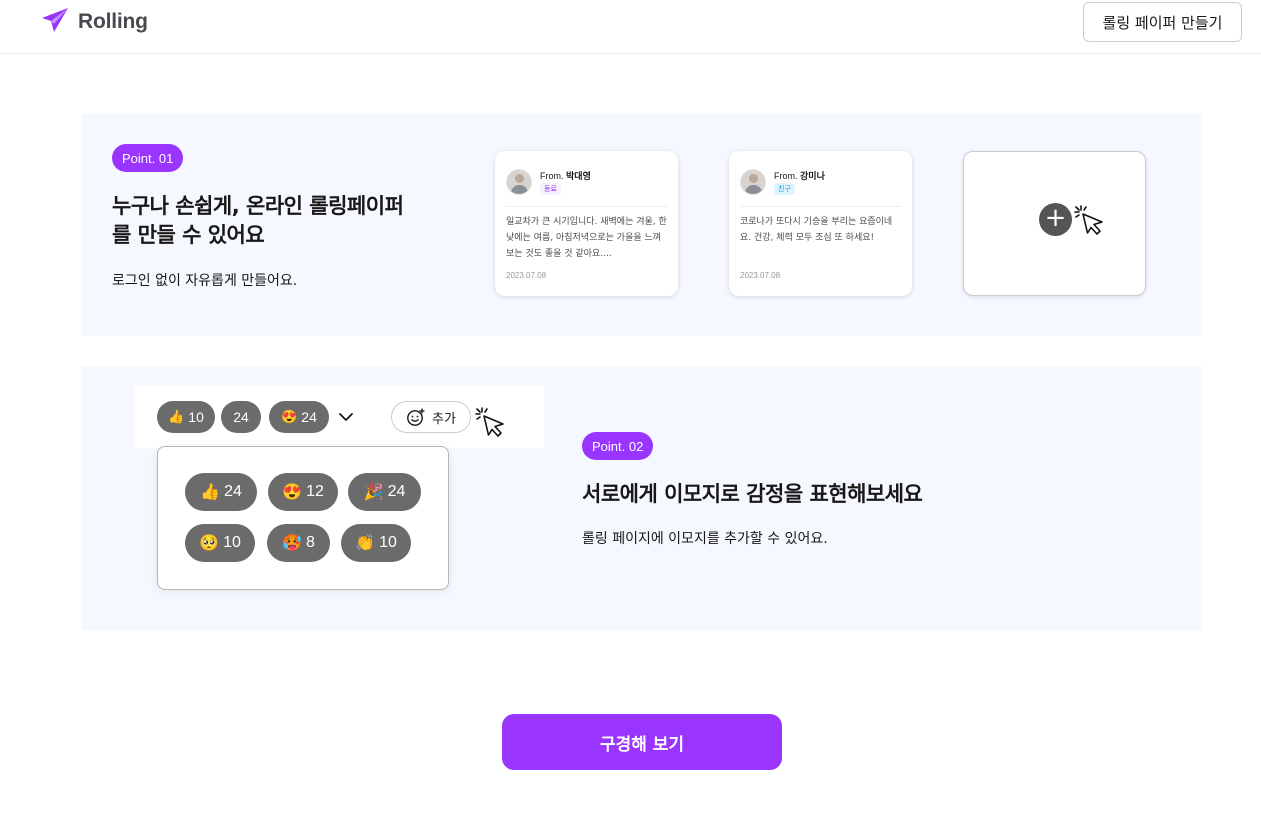  I want to click on reaction-pill: 🥺 10, so click(220, 543).